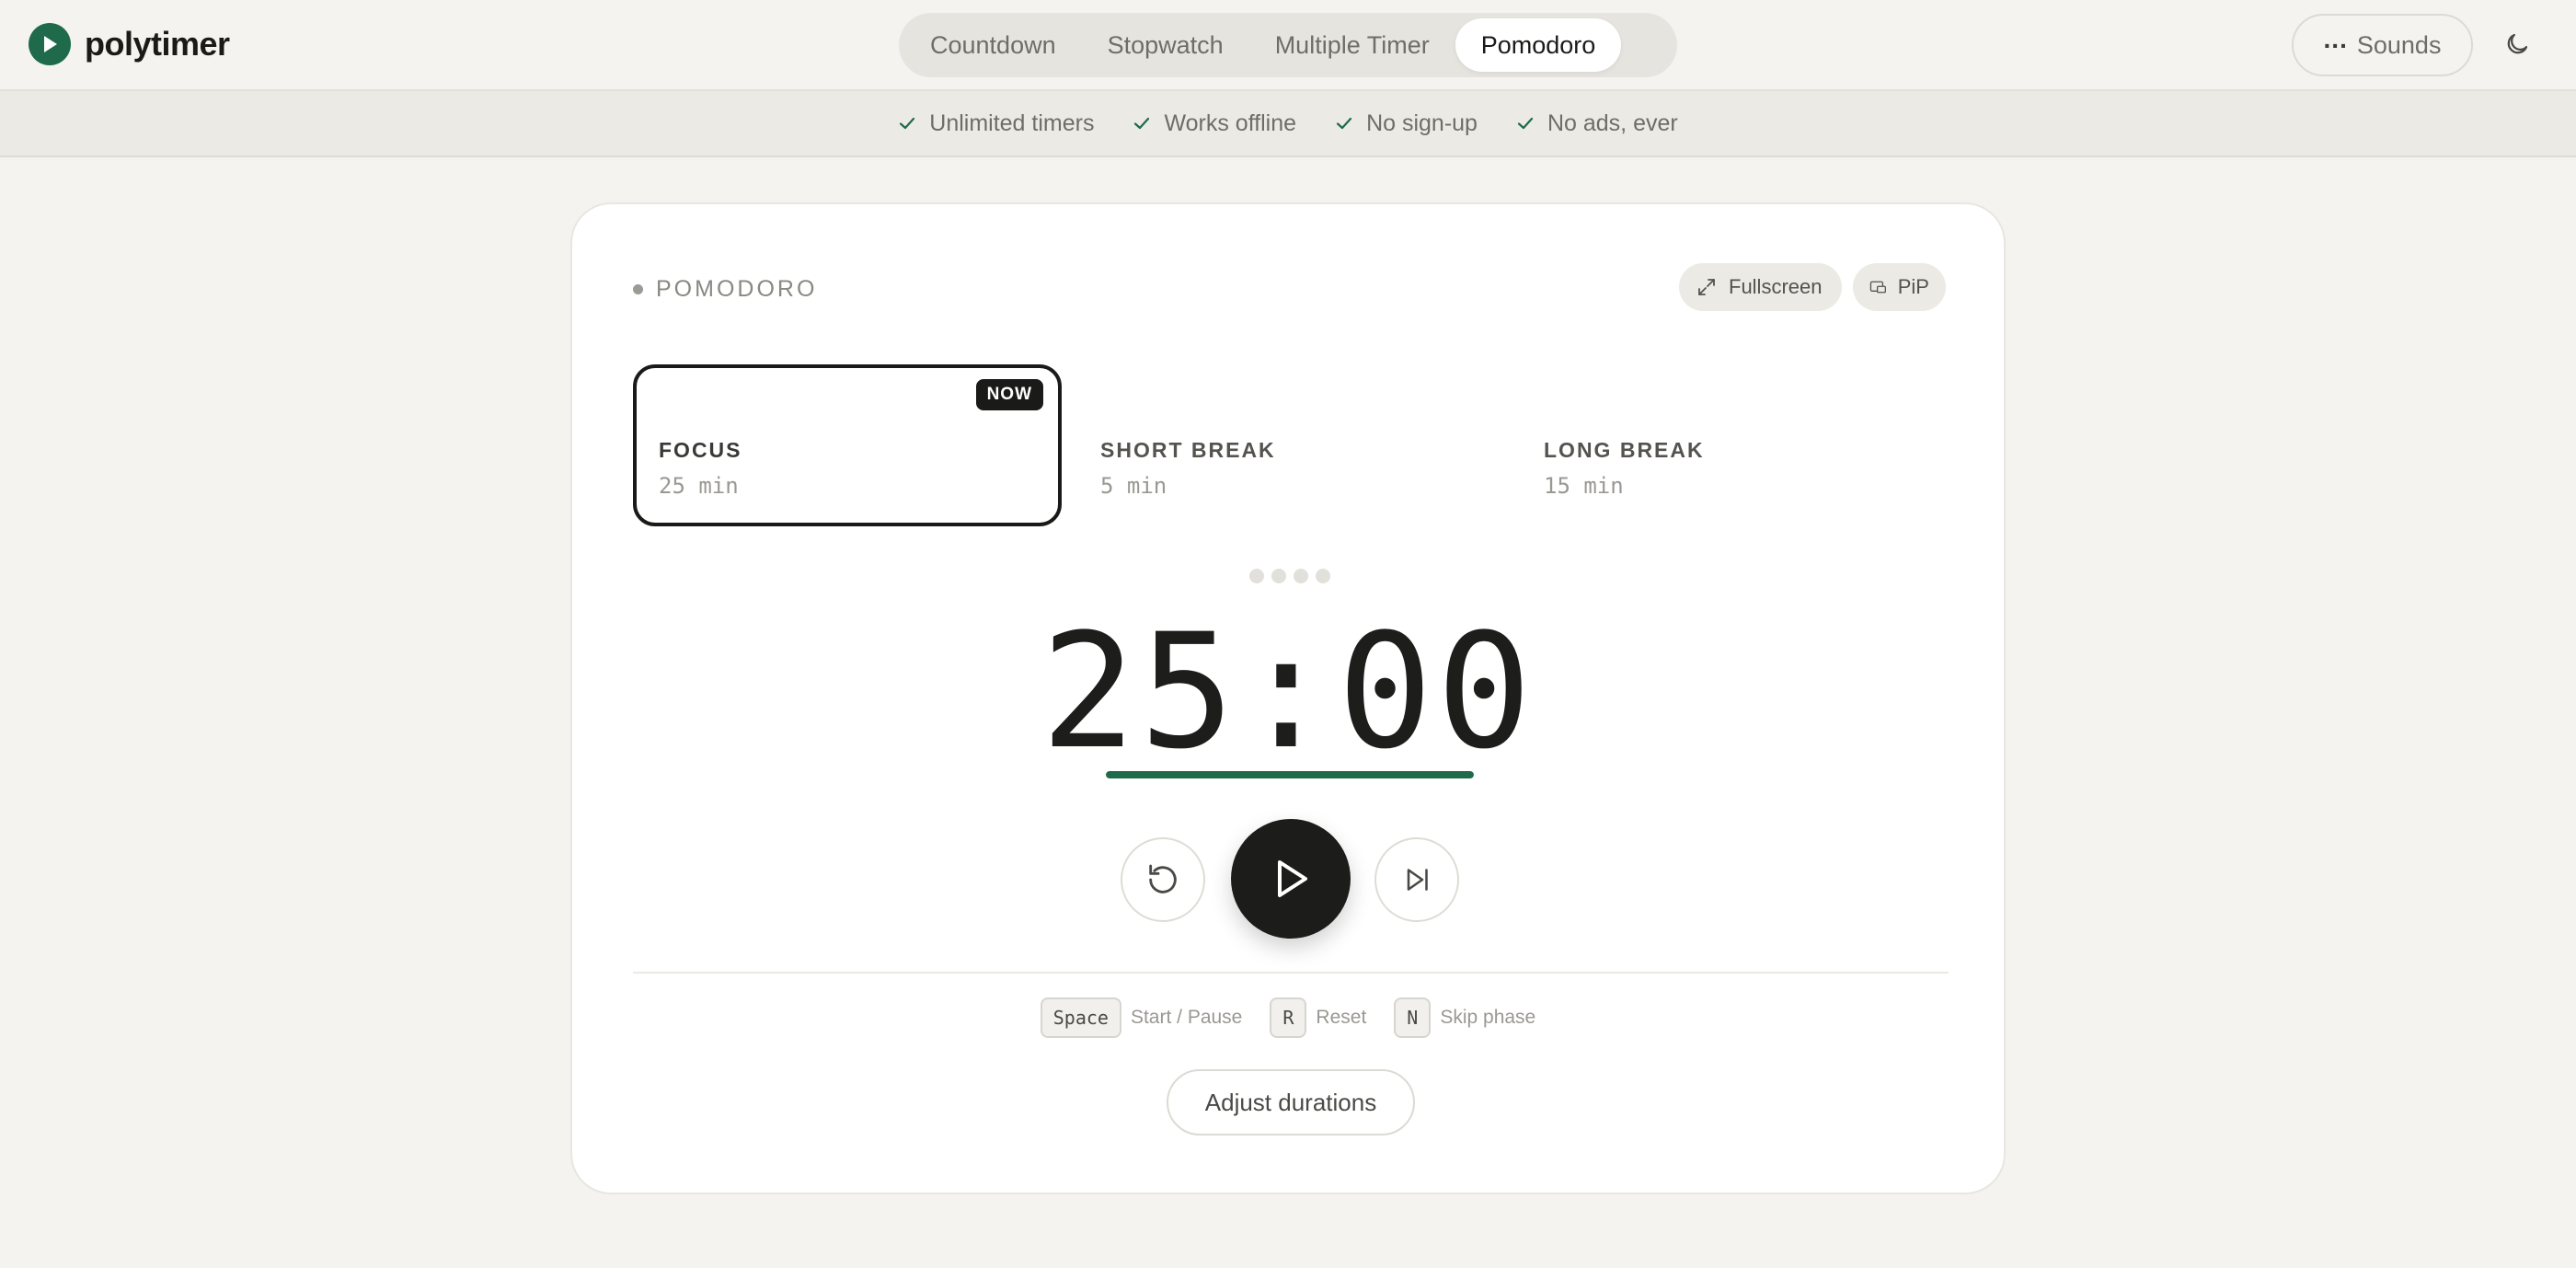  I want to click on feature-item: Unlimited timers, so click(996, 123).